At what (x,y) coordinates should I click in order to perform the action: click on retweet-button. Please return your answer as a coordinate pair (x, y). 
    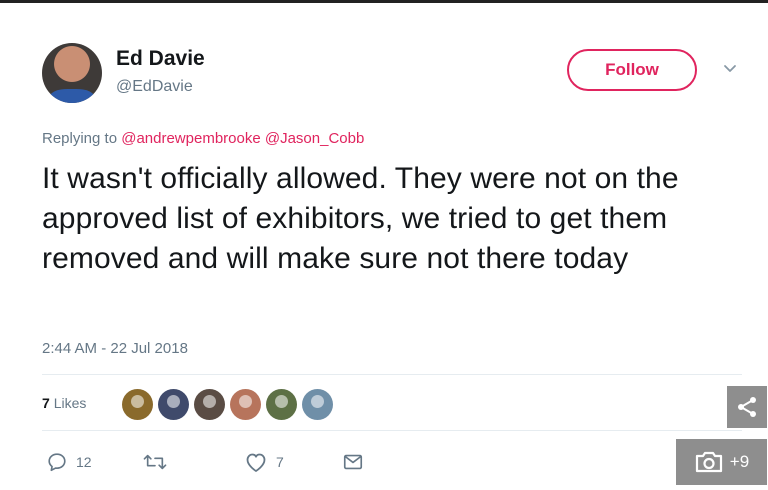
    Looking at the image, I should click on (159, 462).